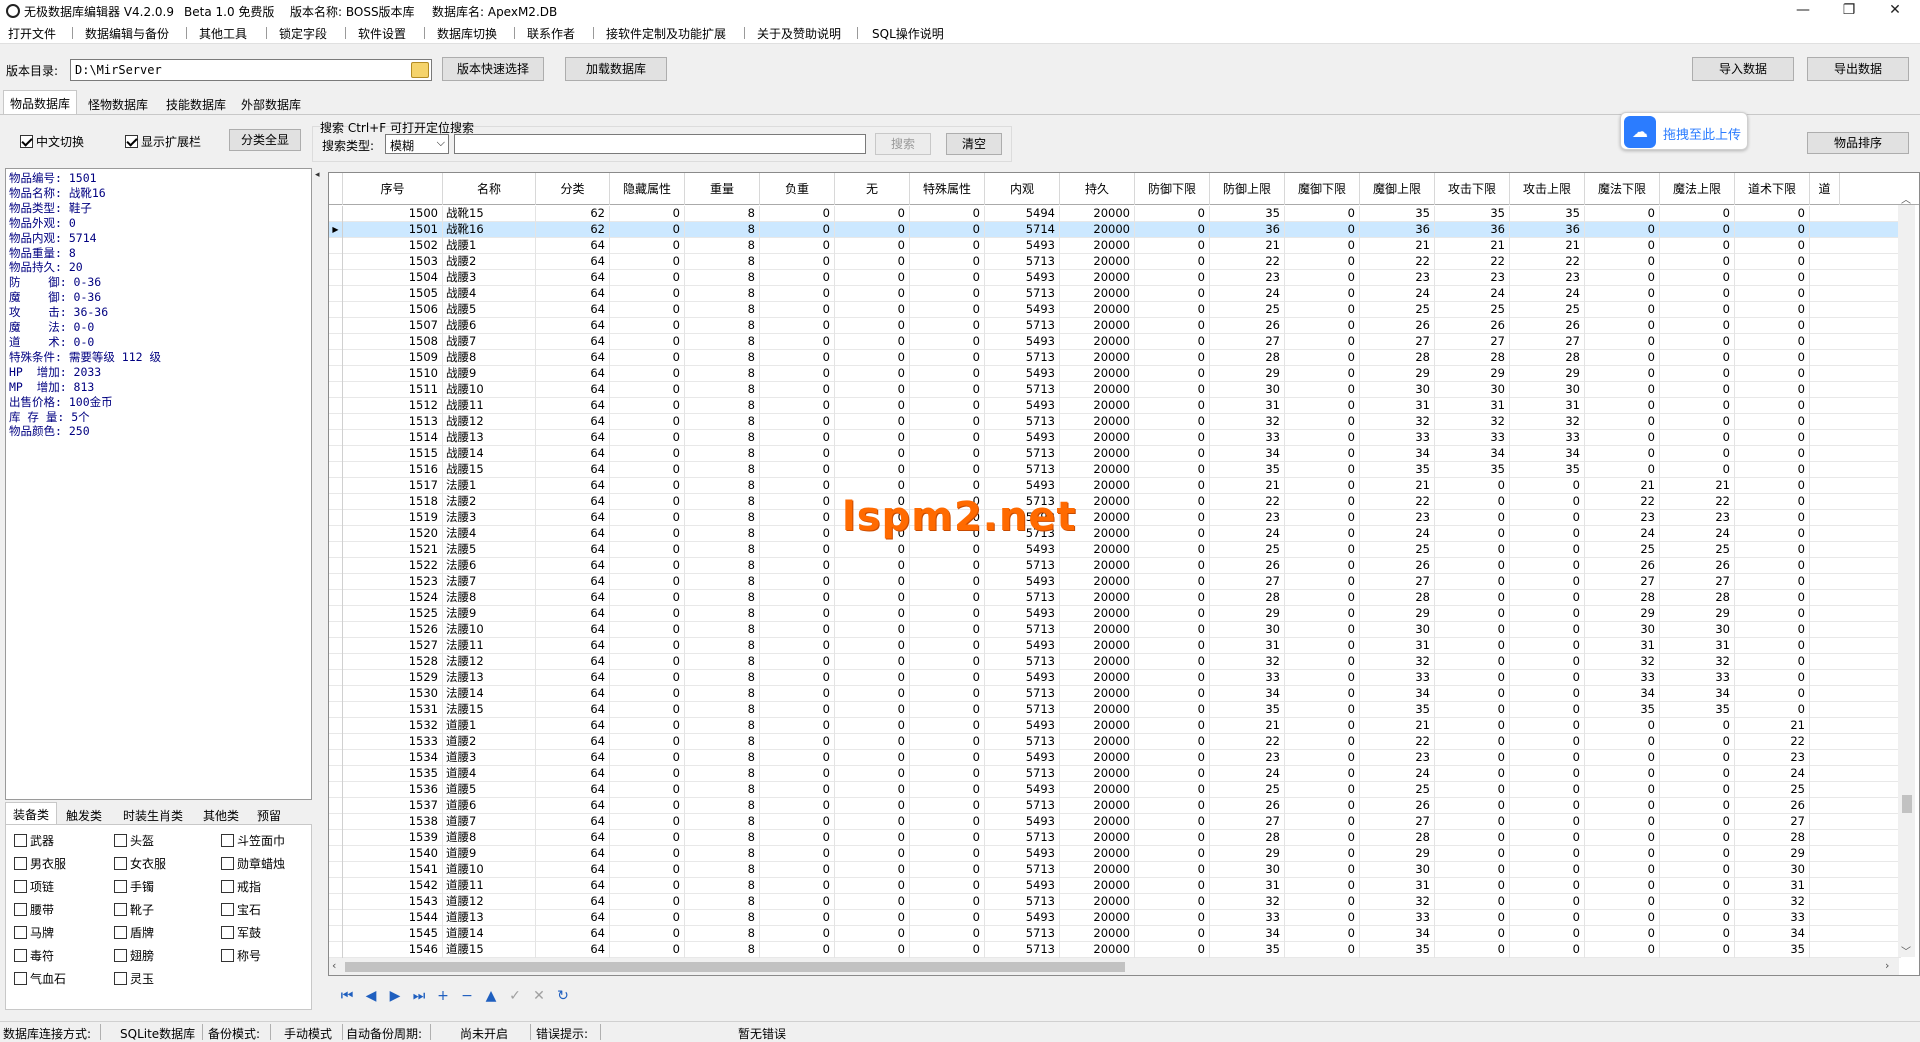 The width and height of the screenshot is (1920, 1042). I want to click on scroll-right-icon: ›, so click(1887, 965).